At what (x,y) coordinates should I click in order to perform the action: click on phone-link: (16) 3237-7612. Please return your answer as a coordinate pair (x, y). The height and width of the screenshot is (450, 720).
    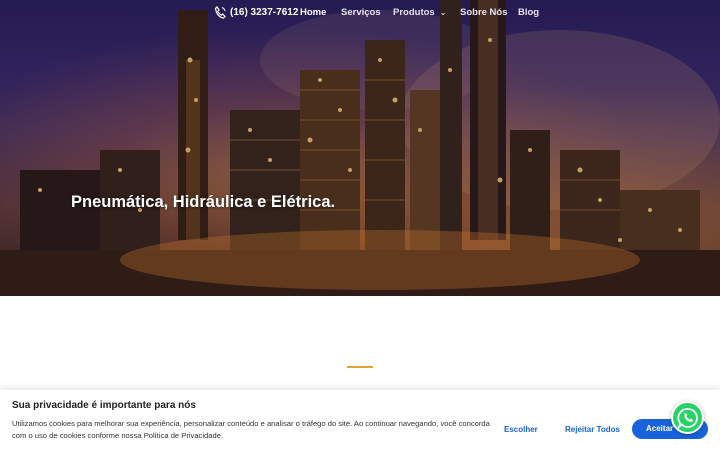
    Looking at the image, I should click on (256, 12).